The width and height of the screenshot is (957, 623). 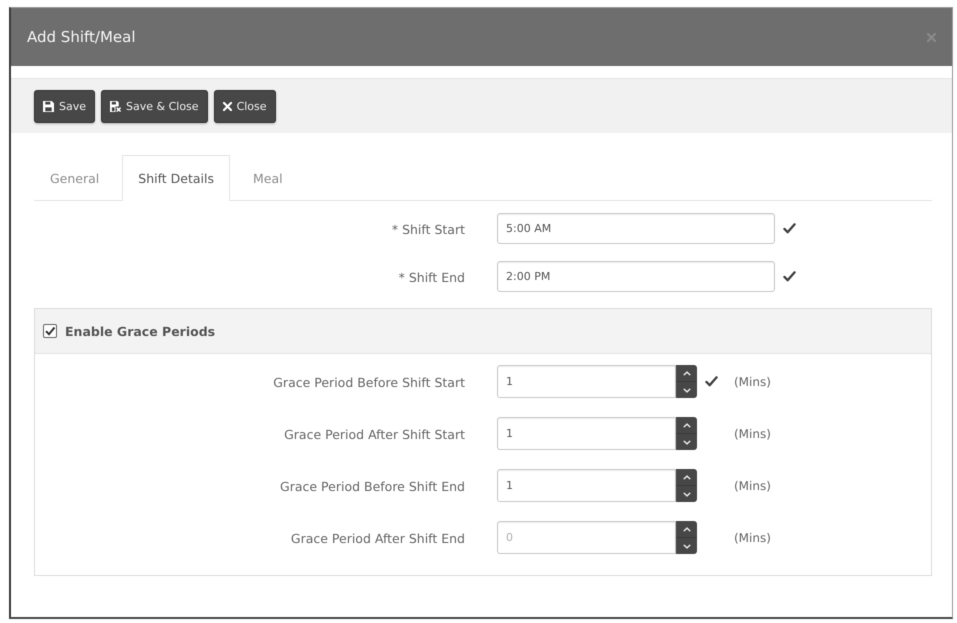 I want to click on number-input: 0, so click(x=586, y=537).